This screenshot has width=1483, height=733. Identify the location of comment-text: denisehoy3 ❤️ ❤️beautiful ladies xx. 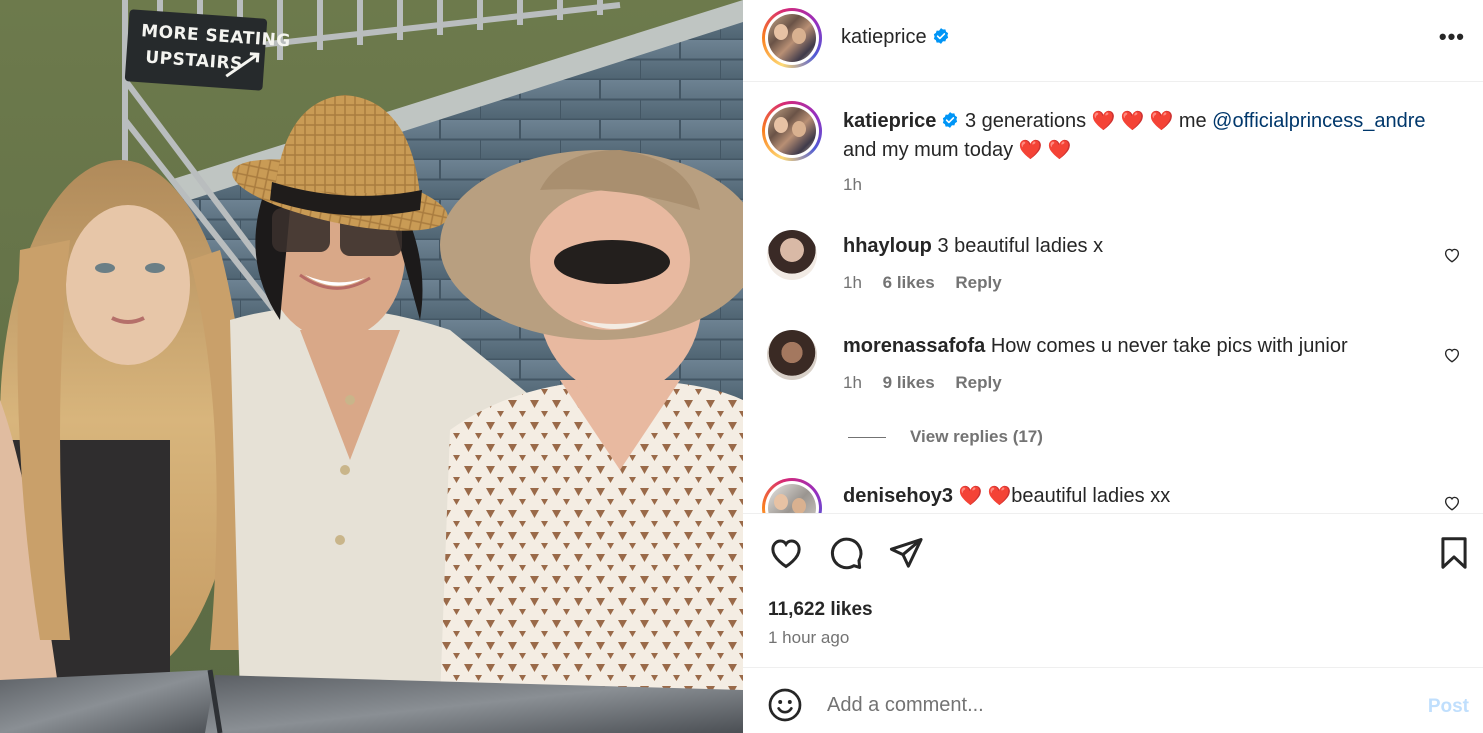
(1140, 496).